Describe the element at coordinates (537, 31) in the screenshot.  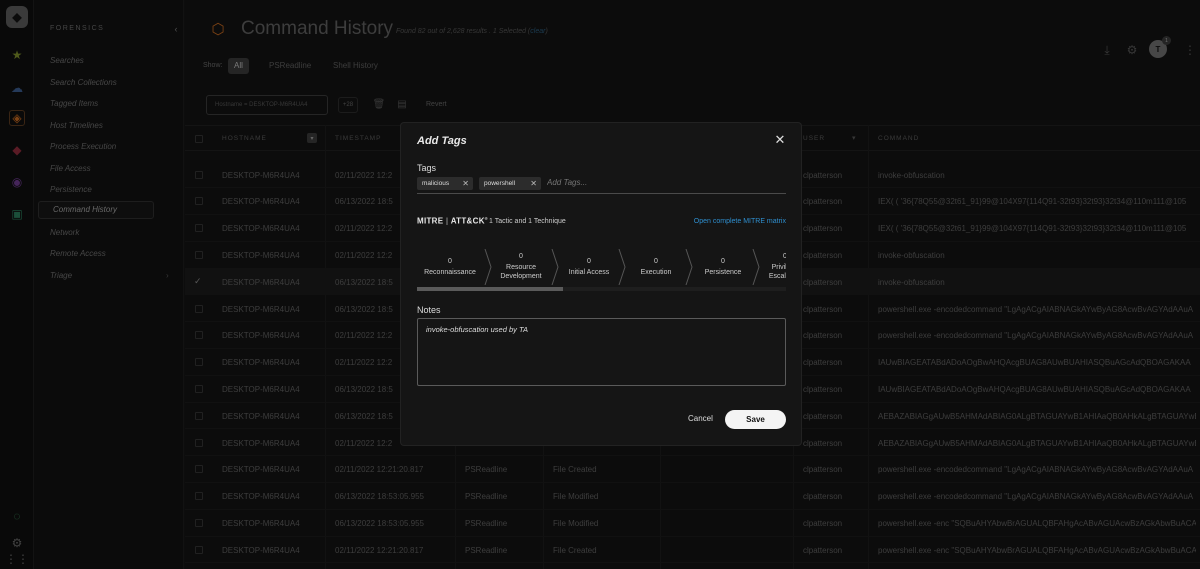
I see `clear-selection-link: clear` at that location.